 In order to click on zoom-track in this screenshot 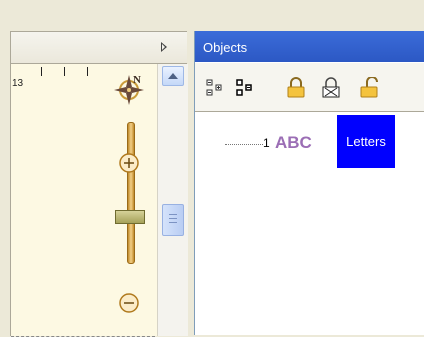, I will do `click(131, 193)`.